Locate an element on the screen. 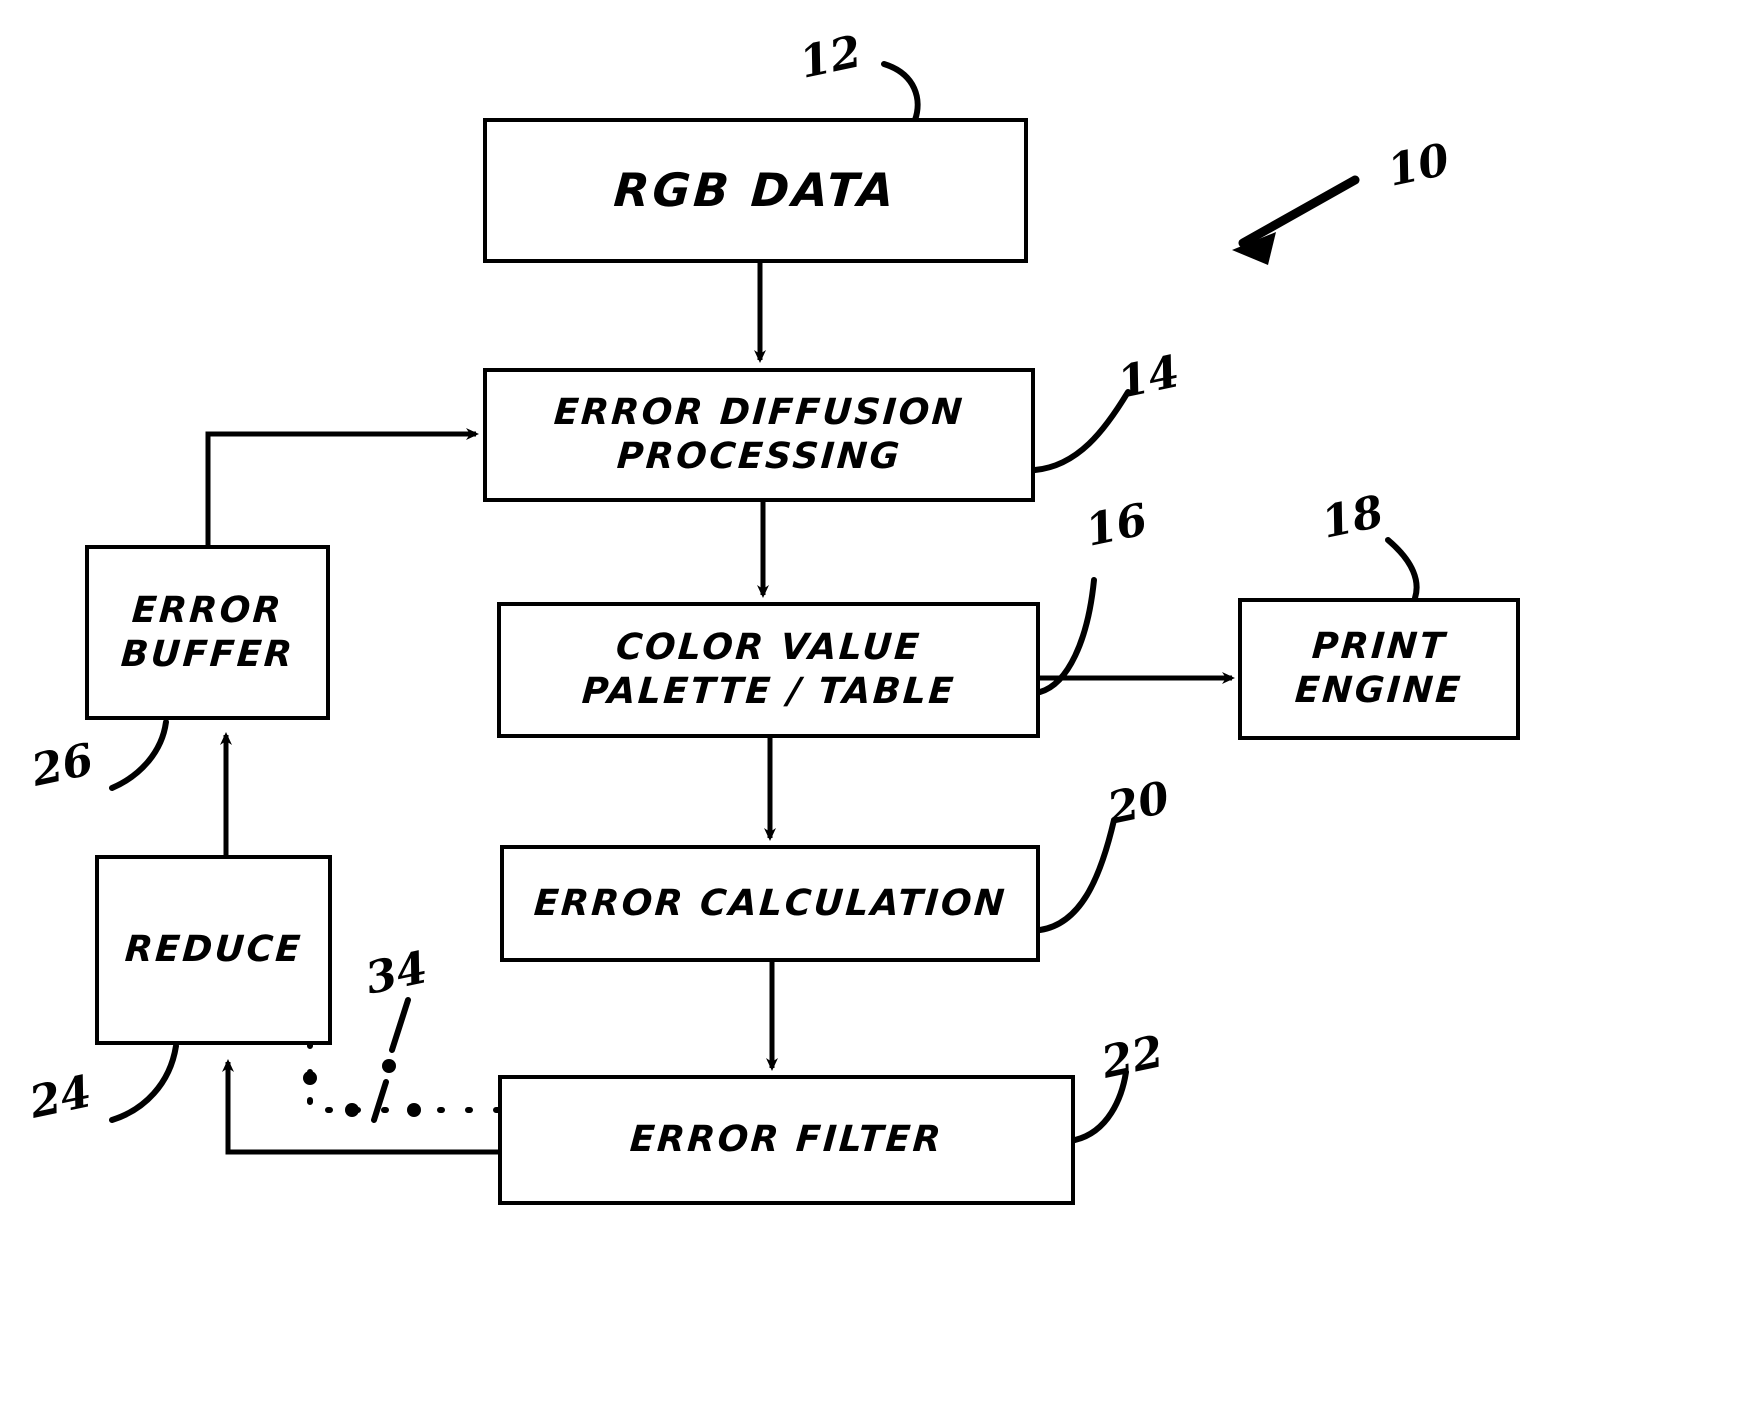 This screenshot has width=1739, height=1420. block-reduce: REDUCE is located at coordinates (213, 950).